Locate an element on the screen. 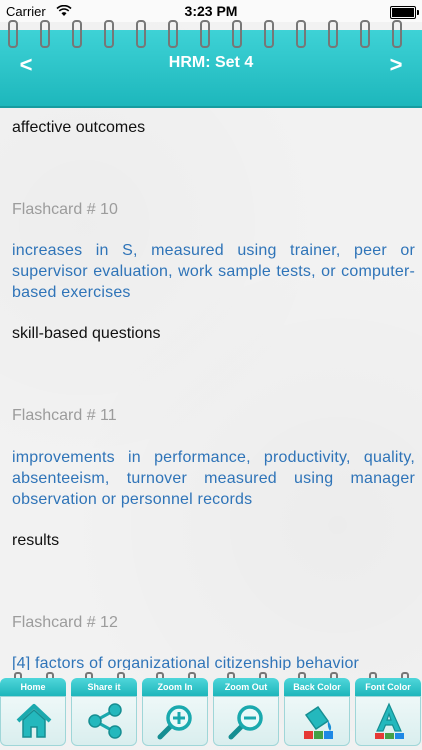 The width and height of the screenshot is (422, 750). chevron-right-icon: > is located at coordinates (396, 64).